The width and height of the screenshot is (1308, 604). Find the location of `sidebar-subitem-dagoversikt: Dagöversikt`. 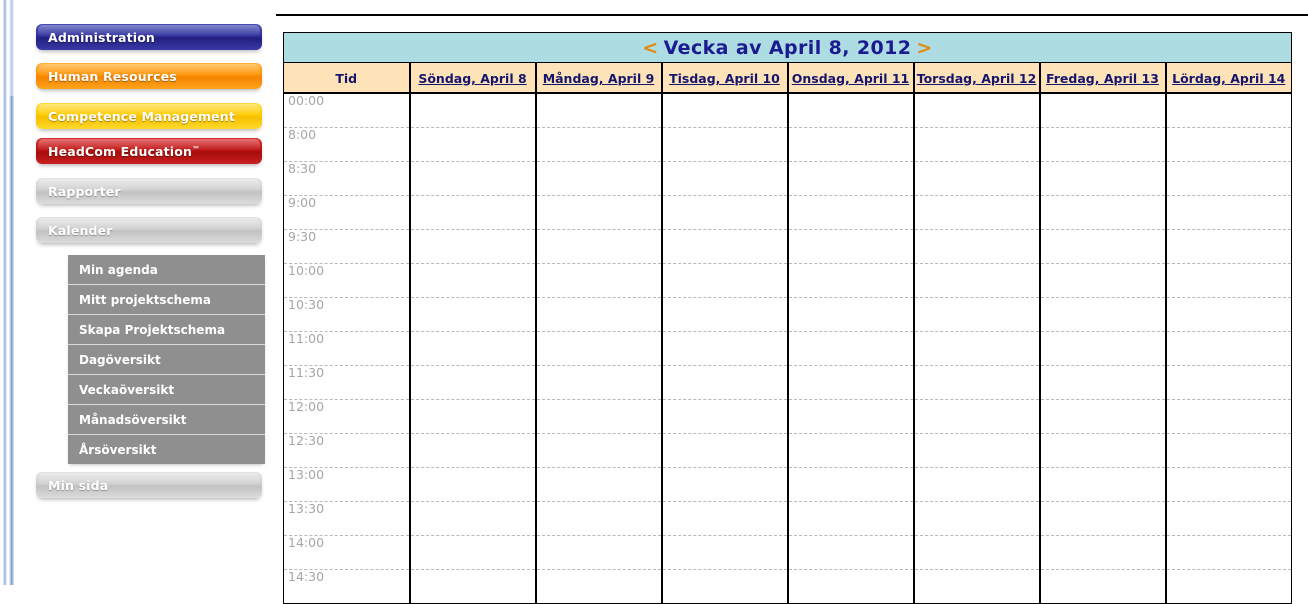

sidebar-subitem-dagoversikt: Dagöversikt is located at coordinates (166, 360).